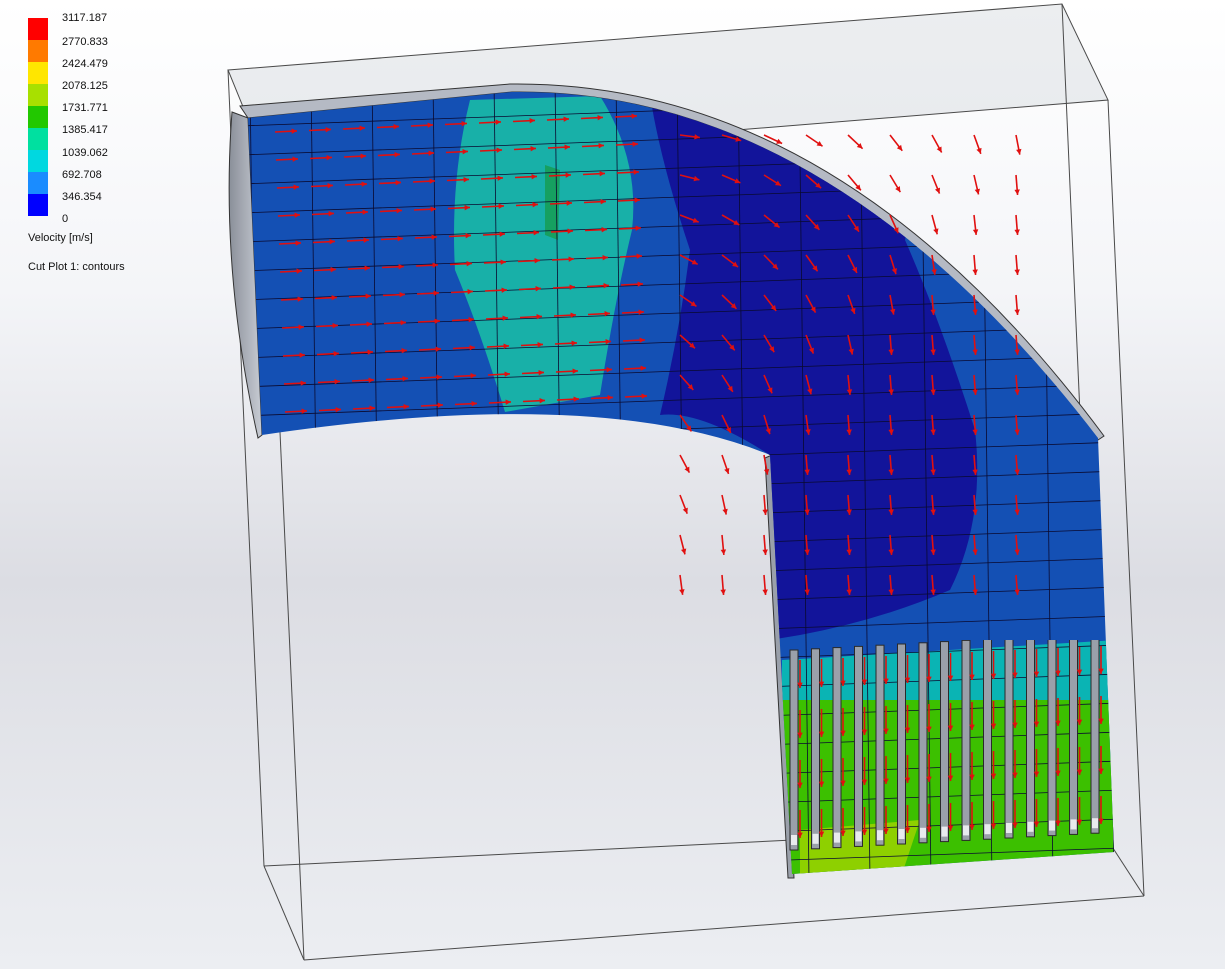 Image resolution: width=1225 pixels, height=969 pixels. I want to click on heat-sink-fins, so click(944, 745).